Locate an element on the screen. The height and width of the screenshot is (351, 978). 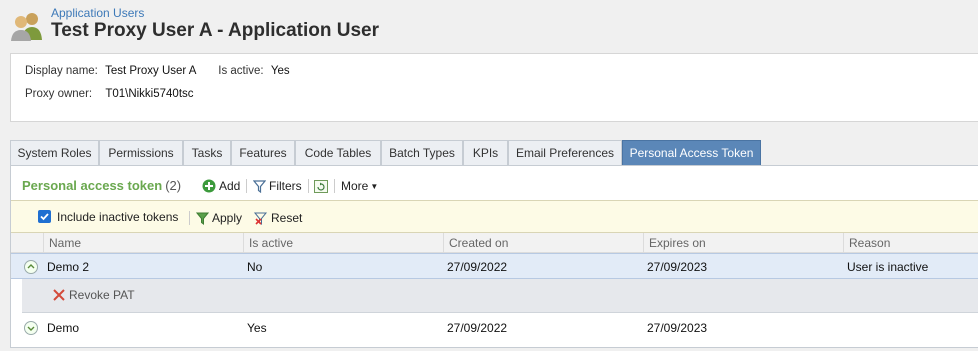
users-icon is located at coordinates (27, 26).